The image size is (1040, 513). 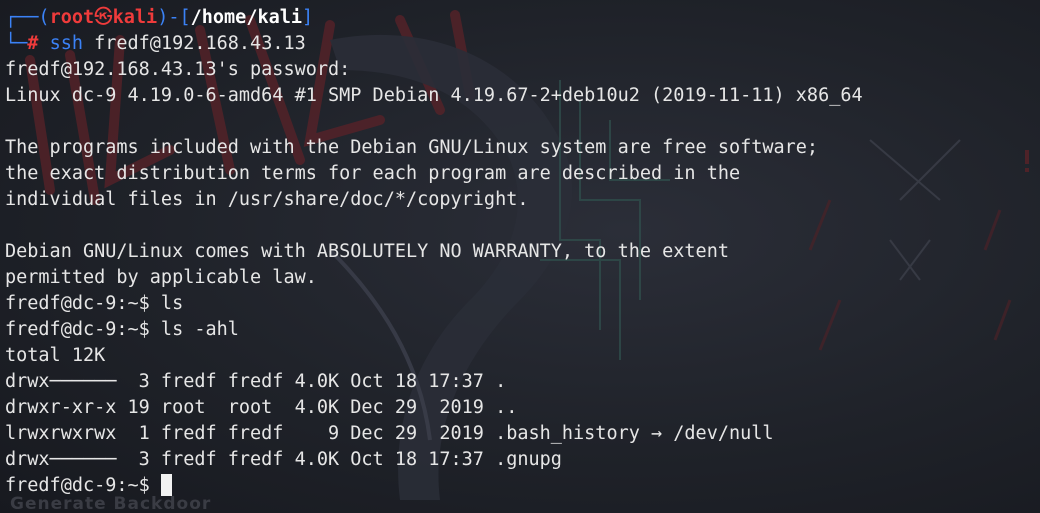 What do you see at coordinates (122, 329) in the screenshot?
I see `command-ls-ahl: fredf@dc-9:~$ ls -ahl` at bounding box center [122, 329].